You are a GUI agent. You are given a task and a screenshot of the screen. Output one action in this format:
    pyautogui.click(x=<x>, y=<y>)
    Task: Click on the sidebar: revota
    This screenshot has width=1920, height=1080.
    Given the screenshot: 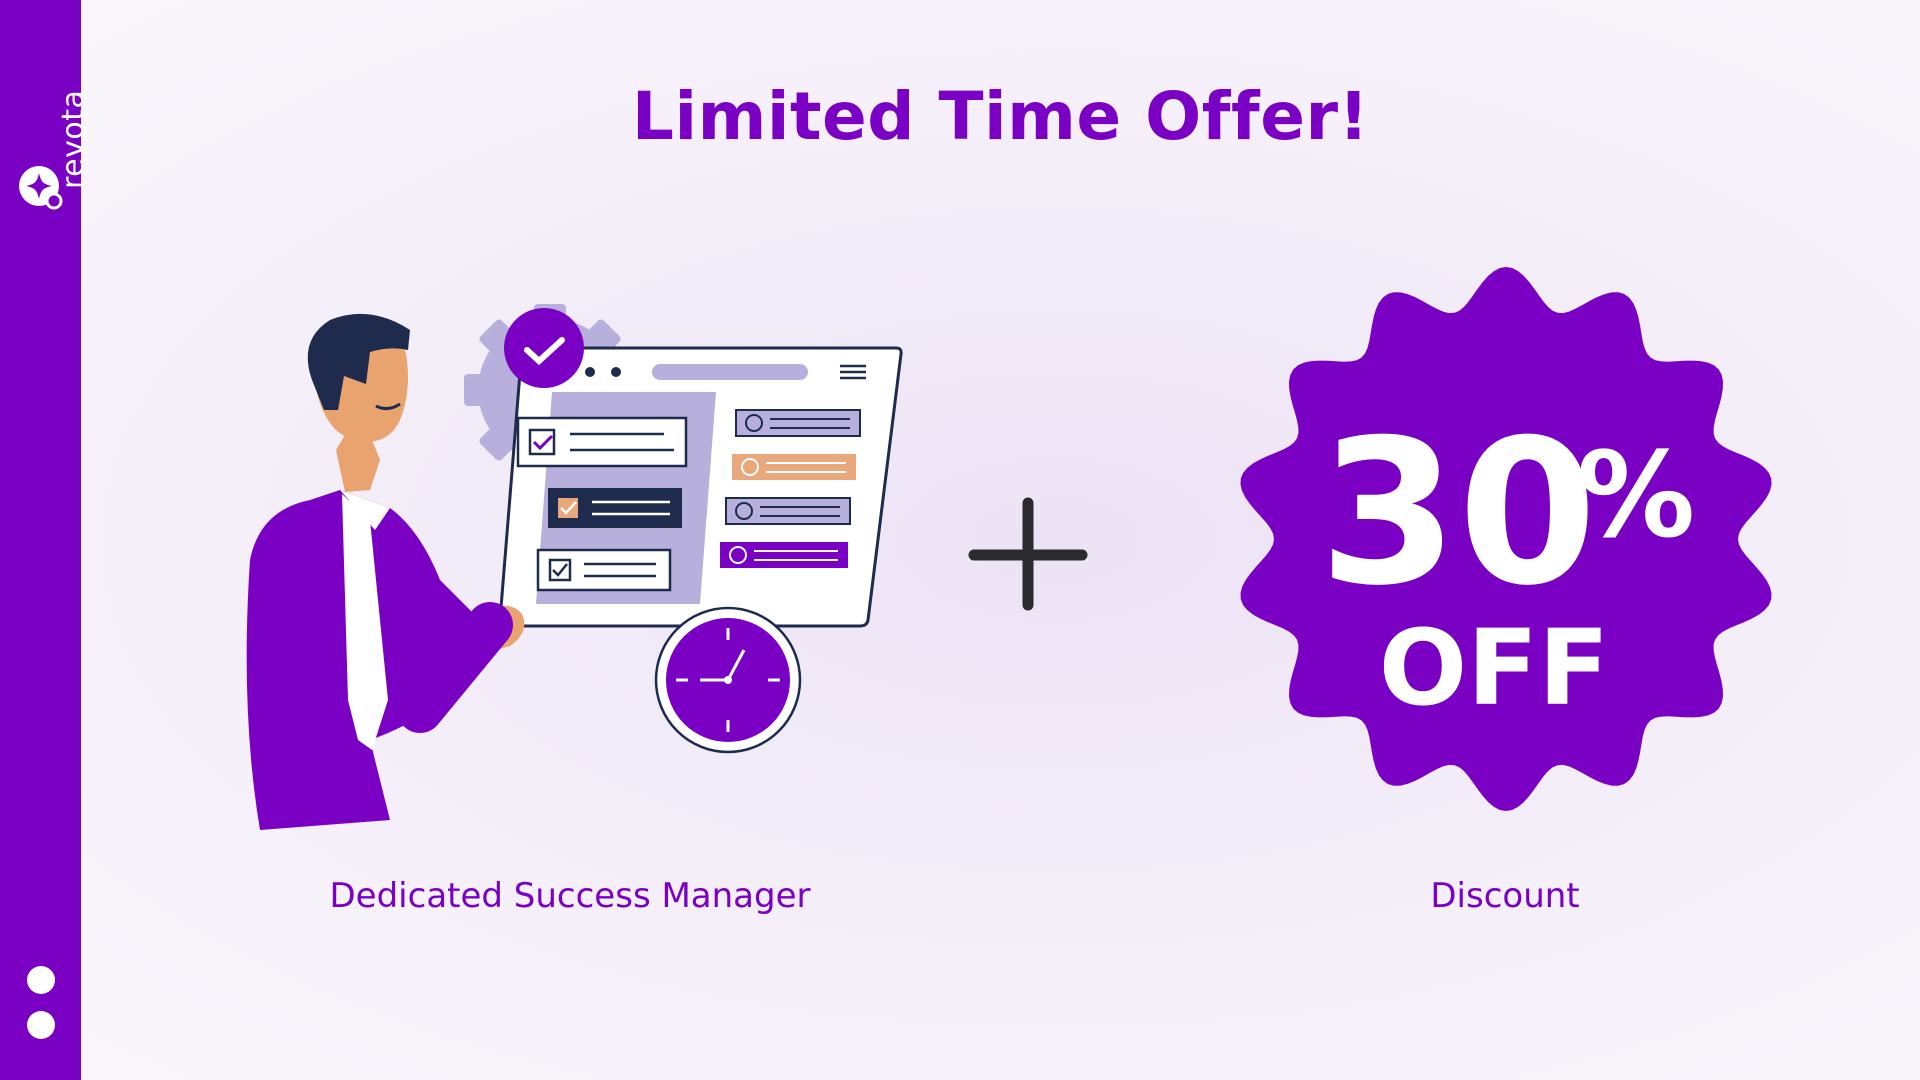 What is the action you would take?
    pyautogui.click(x=45, y=540)
    